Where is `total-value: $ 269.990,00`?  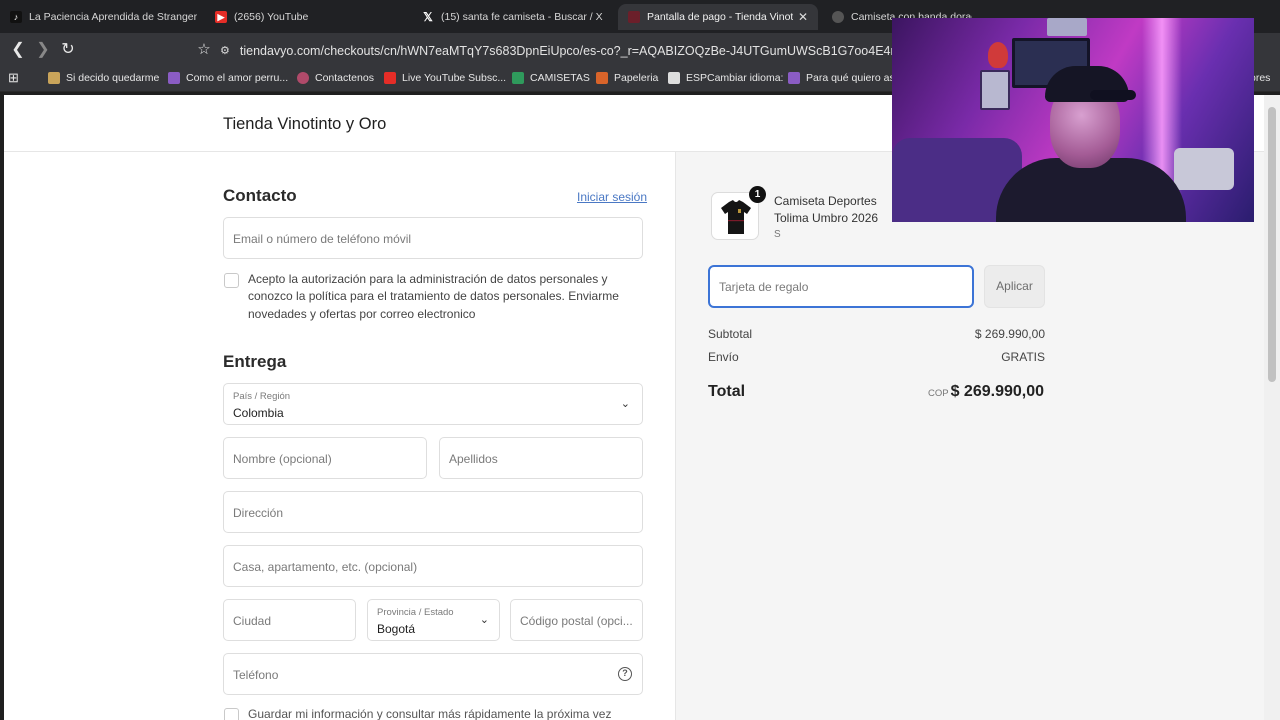
total-value: $ 269.990,00 is located at coordinates (997, 391).